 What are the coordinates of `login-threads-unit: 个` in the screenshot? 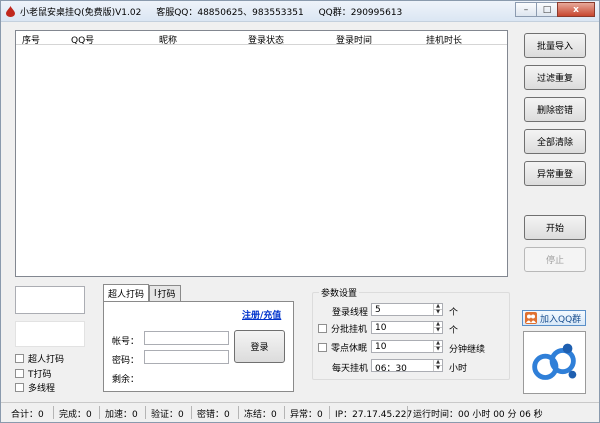 It's located at (454, 313).